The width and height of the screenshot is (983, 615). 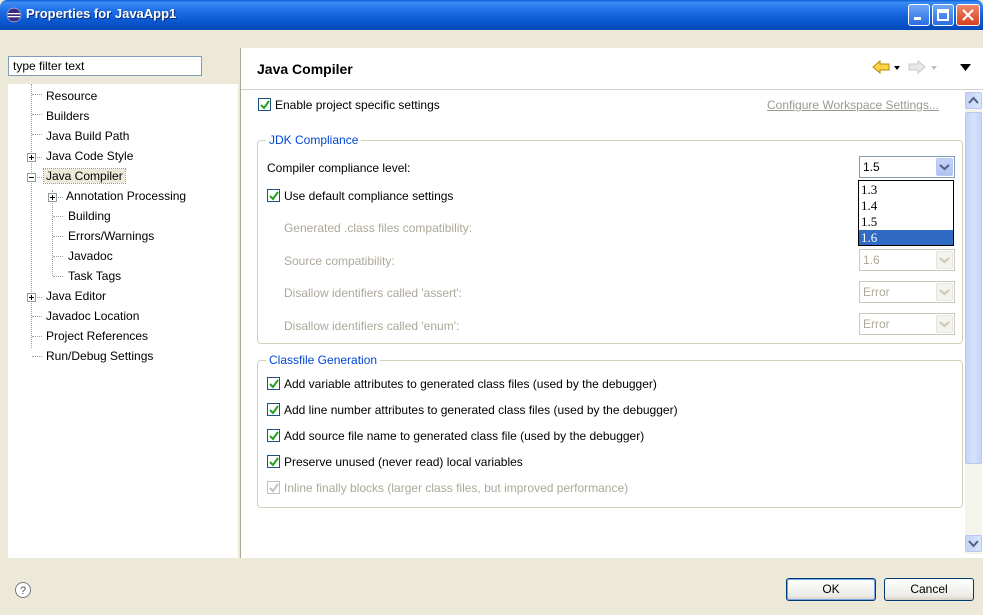 What do you see at coordinates (907, 260) in the screenshot?
I see `source-compatibility-combo: 1.6` at bounding box center [907, 260].